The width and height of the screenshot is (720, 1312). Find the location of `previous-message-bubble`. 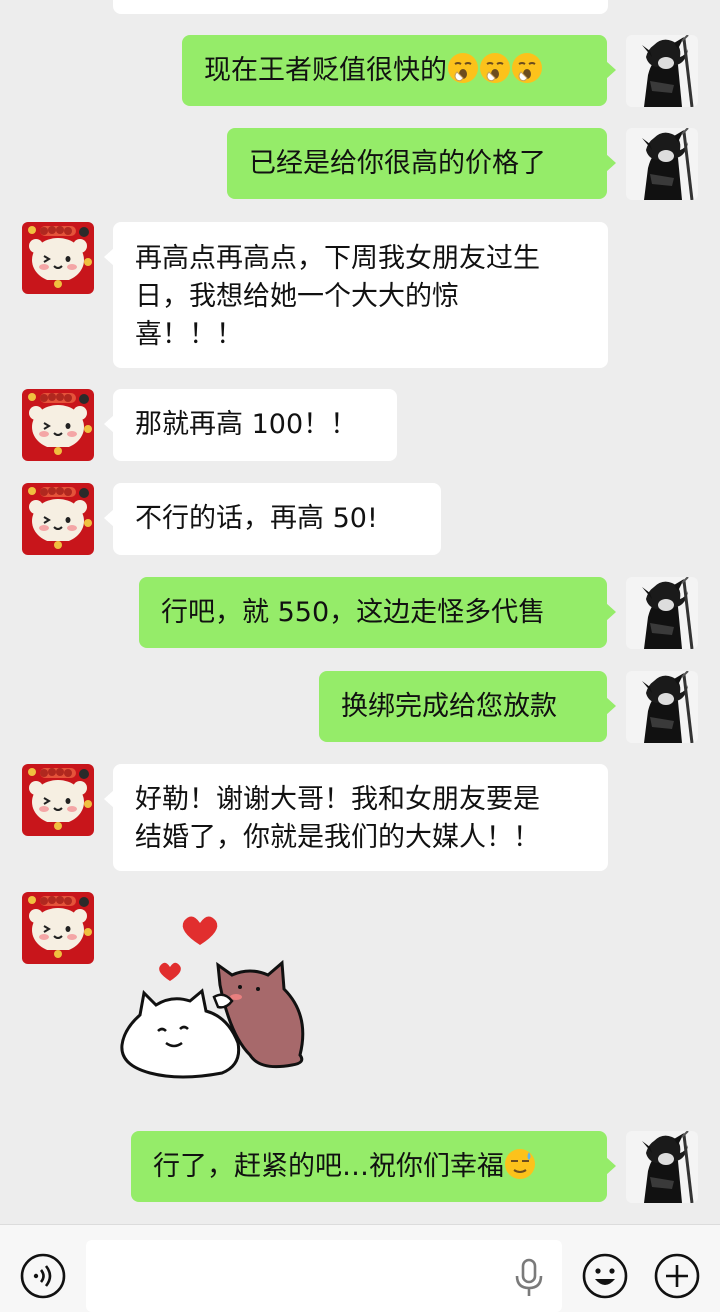

previous-message-bubble is located at coordinates (360, 7).